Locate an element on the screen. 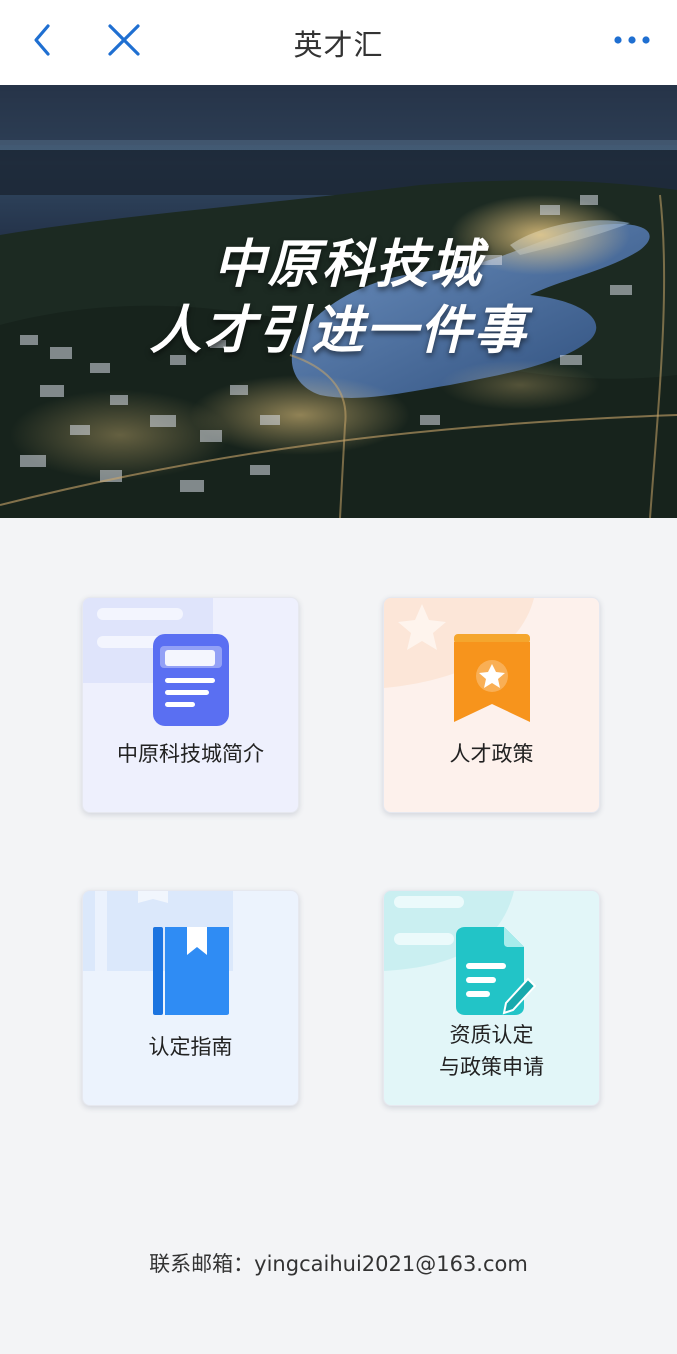 Image resolution: width=677 pixels, height=1354 pixels. page-title: 英才汇 is located at coordinates (338, 45).